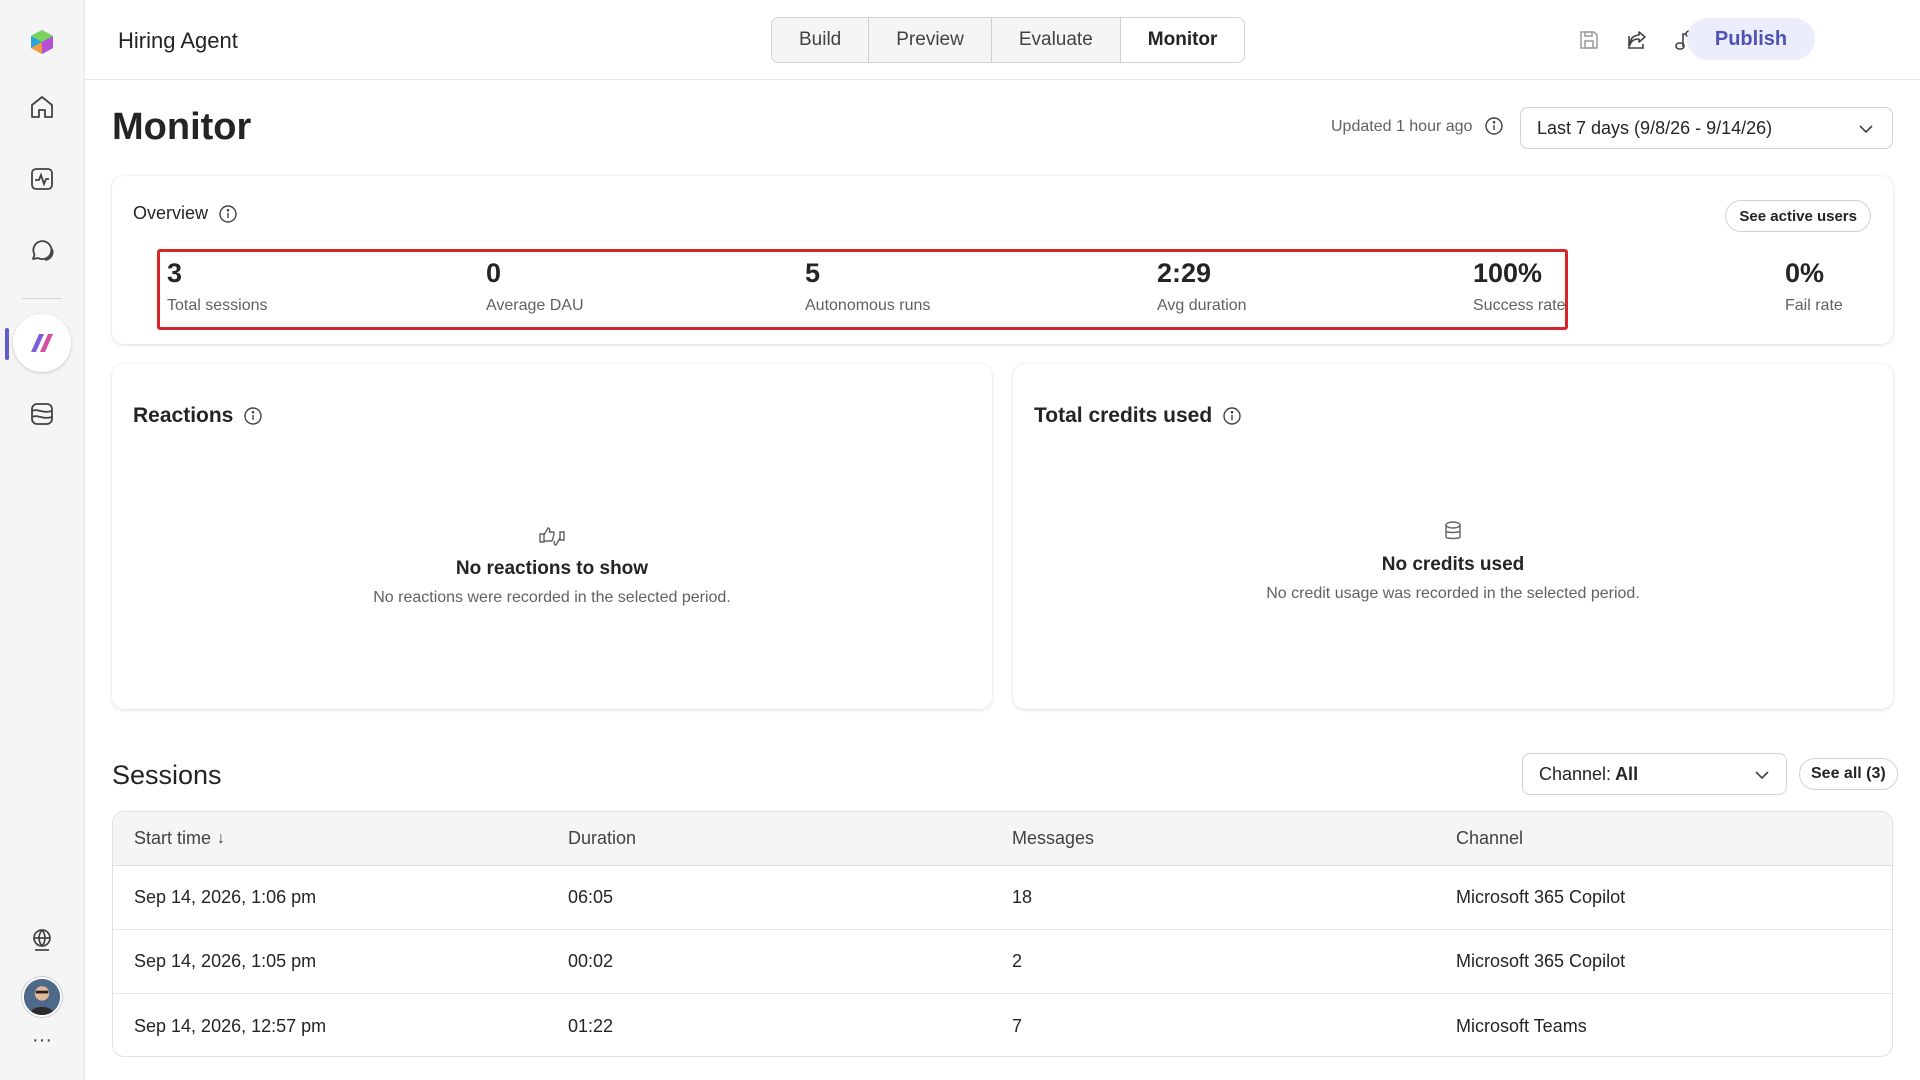 The height and width of the screenshot is (1080, 1920). What do you see at coordinates (1508, 273) in the screenshot?
I see `metric-value: 100%` at bounding box center [1508, 273].